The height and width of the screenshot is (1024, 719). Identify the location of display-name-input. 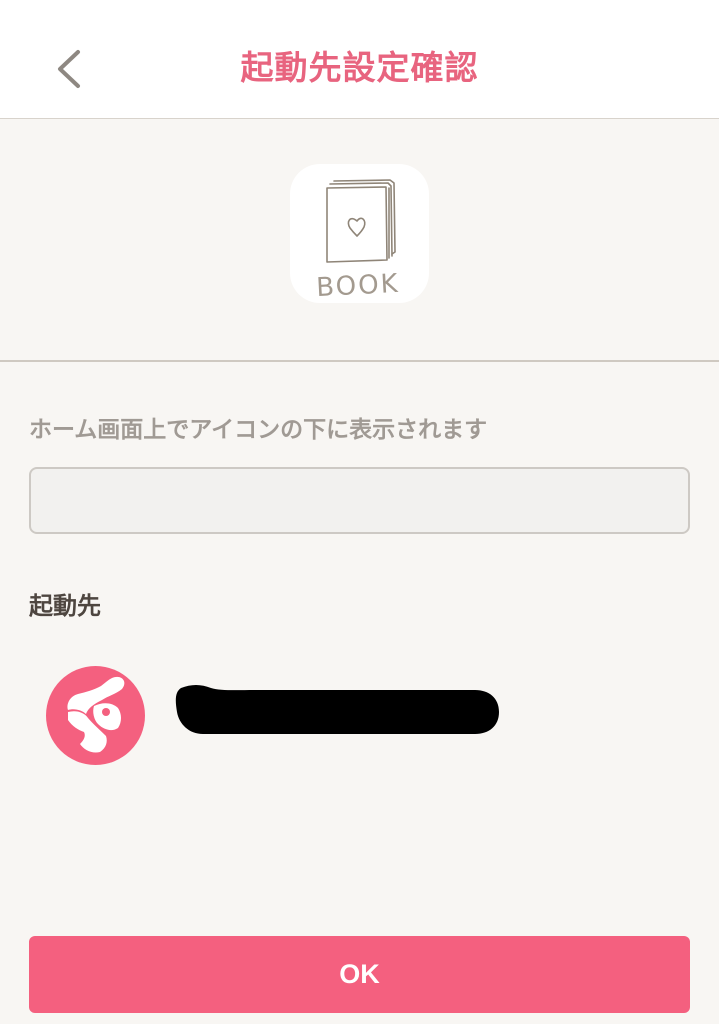
(359, 500).